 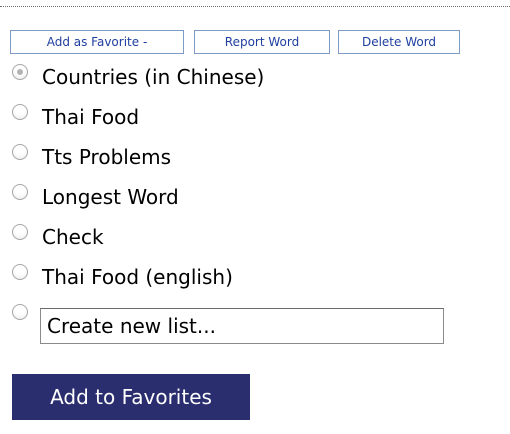 What do you see at coordinates (153, 77) in the screenshot?
I see `list-option-label: Countries (in Chinese)` at bounding box center [153, 77].